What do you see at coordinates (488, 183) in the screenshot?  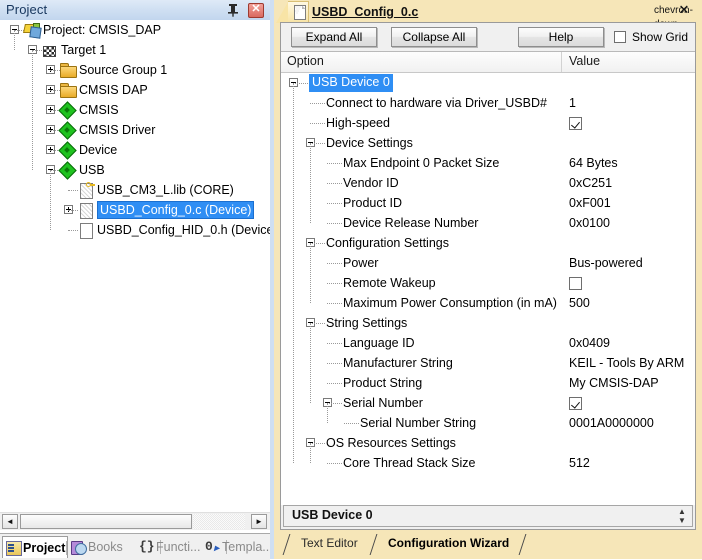 I see `option-row: Vendor ID 0xC251` at bounding box center [488, 183].